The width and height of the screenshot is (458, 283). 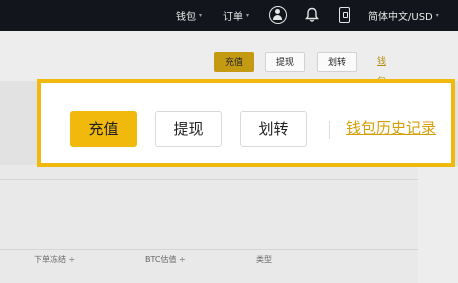 What do you see at coordinates (285, 62) in the screenshot?
I see `withdraw-button-small: 提现` at bounding box center [285, 62].